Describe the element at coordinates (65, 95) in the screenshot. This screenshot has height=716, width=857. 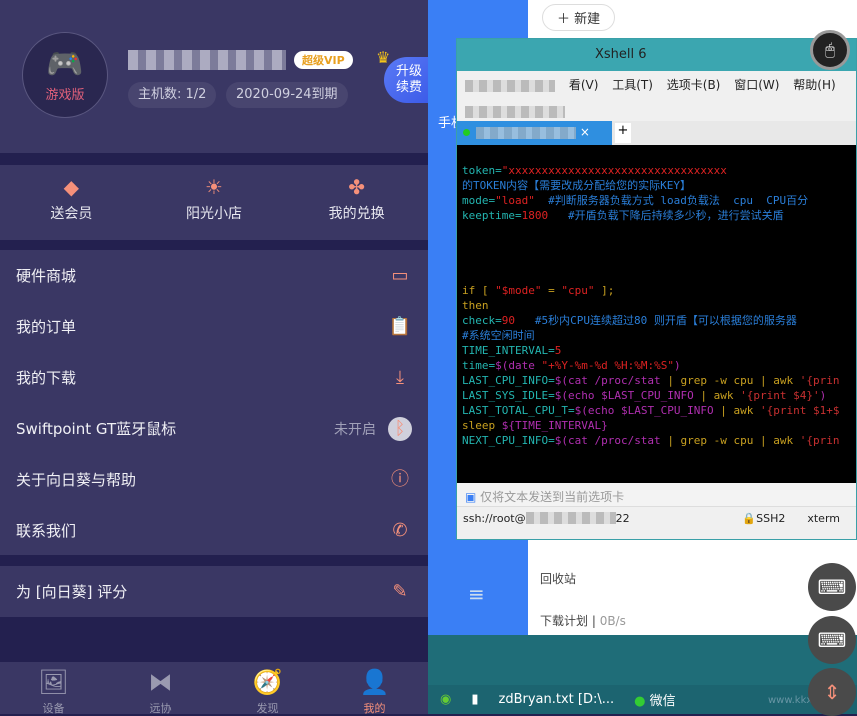
I see `avatar-label: 游戏版` at that location.